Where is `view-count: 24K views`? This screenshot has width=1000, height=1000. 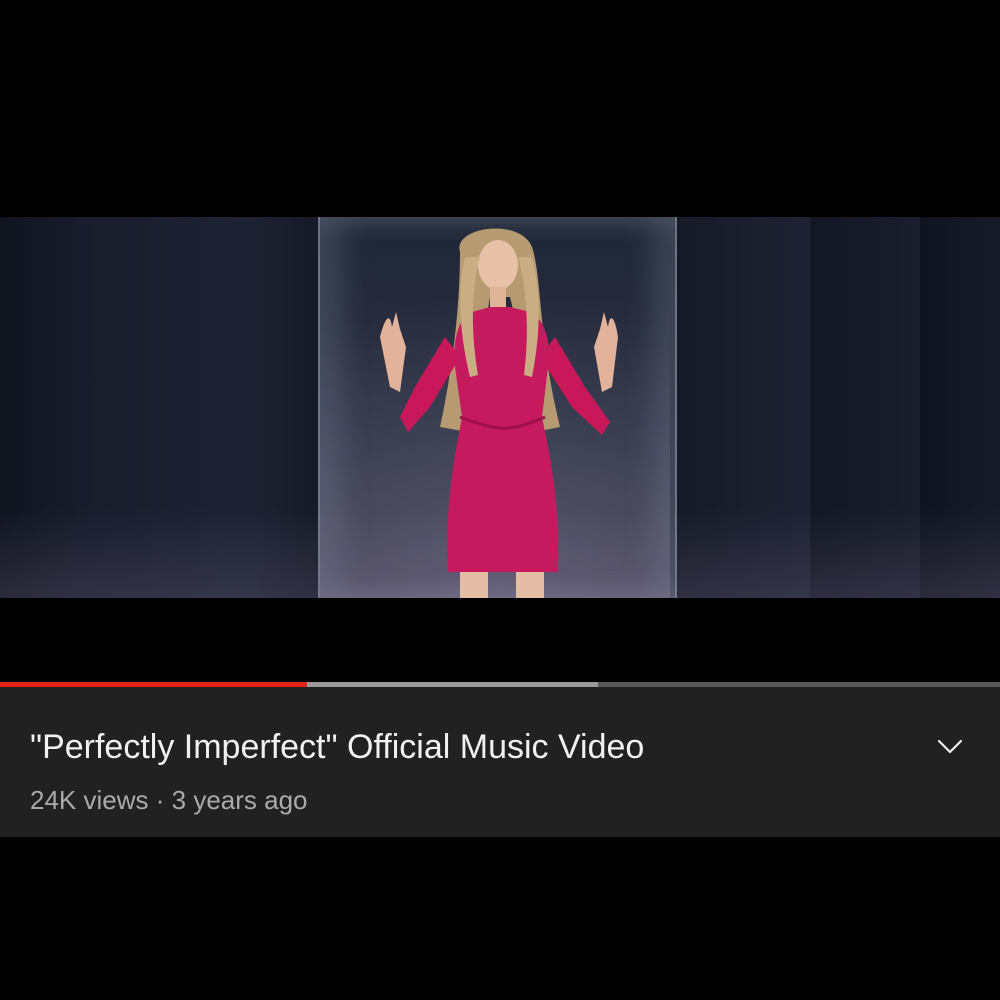
view-count: 24K views is located at coordinates (89, 800).